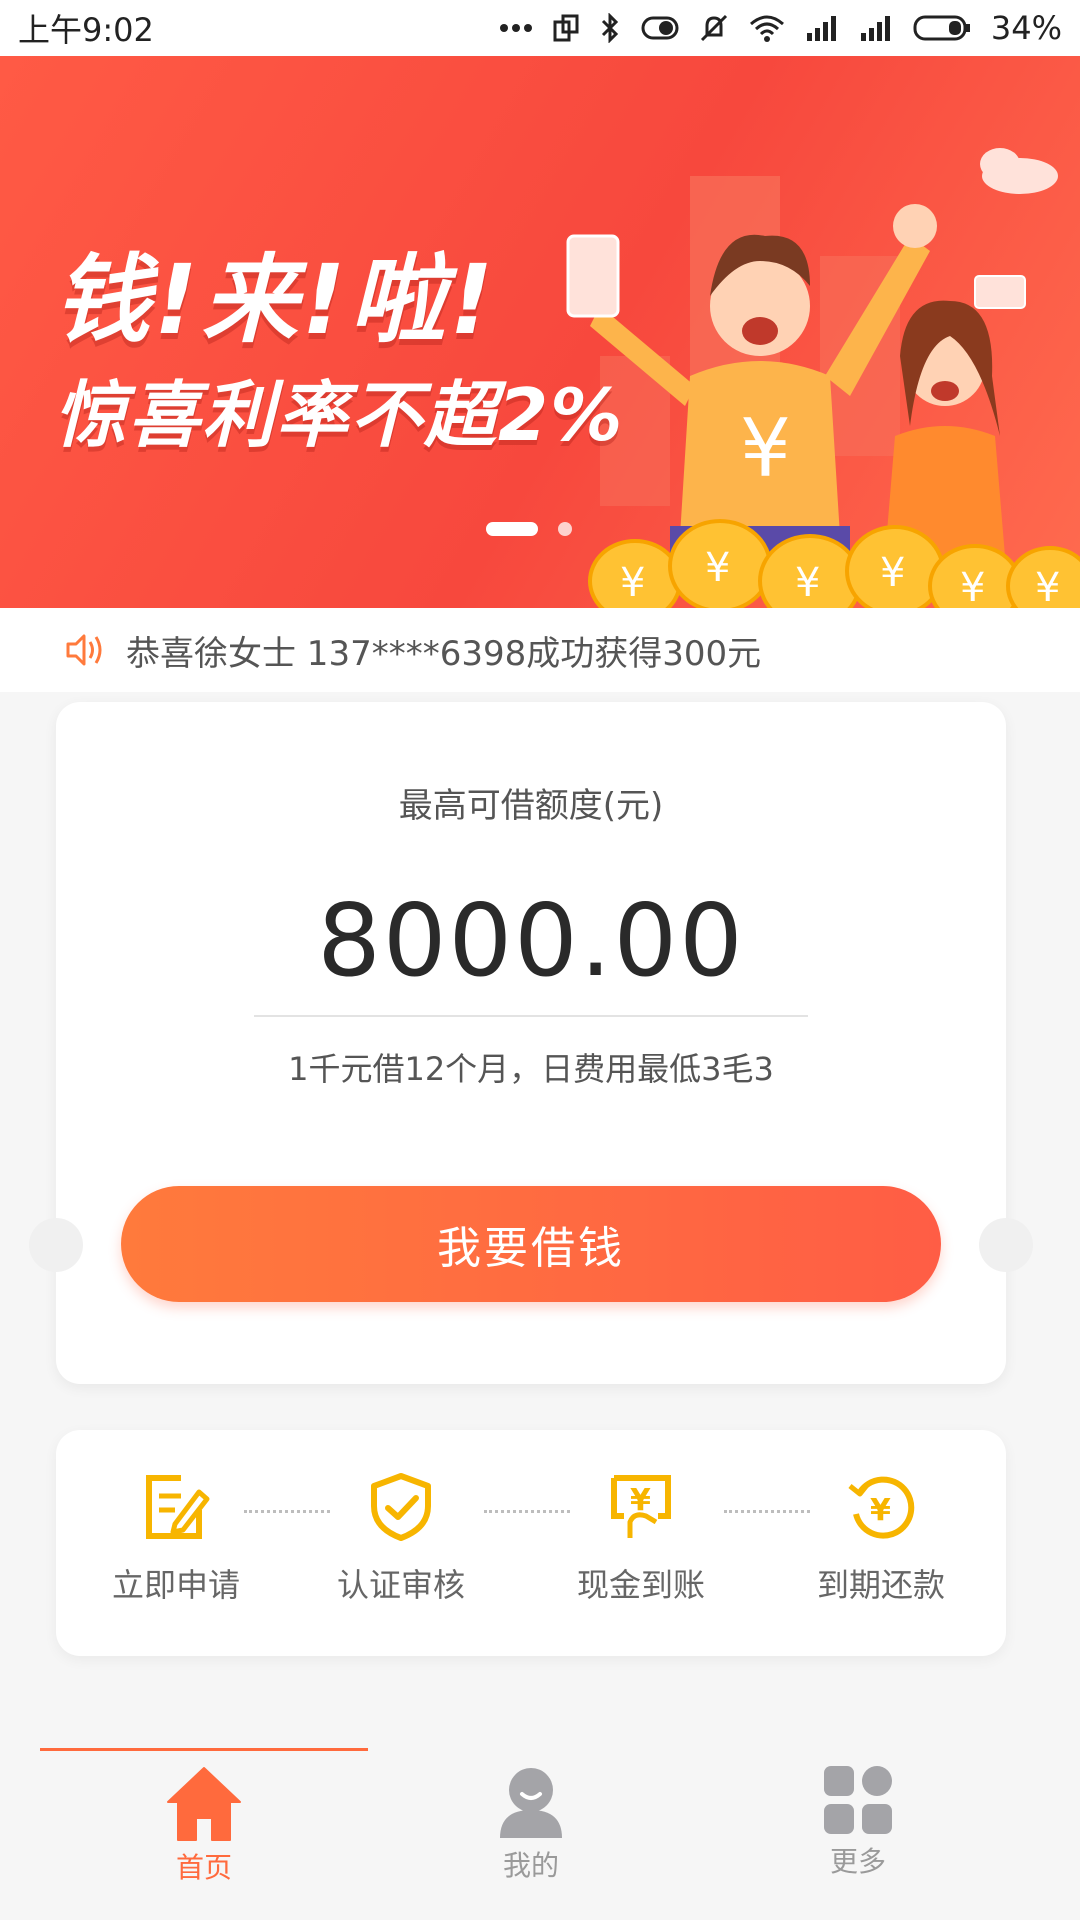  I want to click on step-apply: 立即申请, so click(176, 1539).